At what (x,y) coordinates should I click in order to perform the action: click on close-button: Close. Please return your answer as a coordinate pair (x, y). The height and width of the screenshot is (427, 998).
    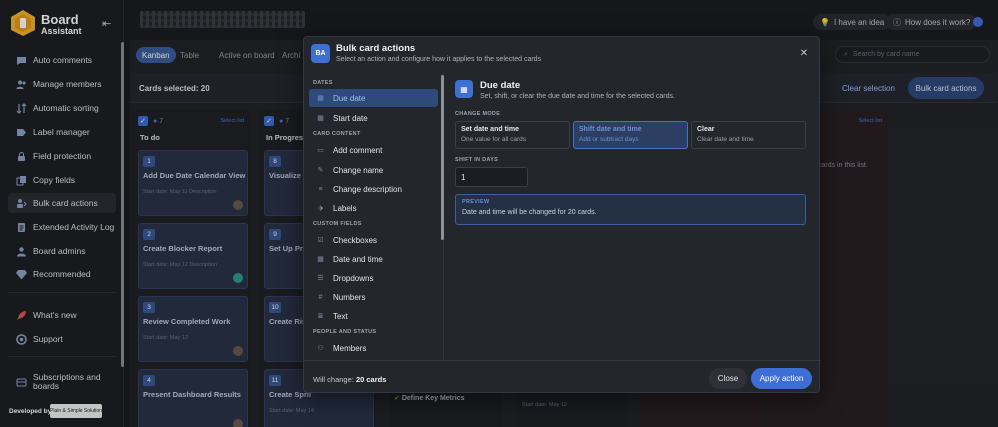
    Looking at the image, I should click on (728, 378).